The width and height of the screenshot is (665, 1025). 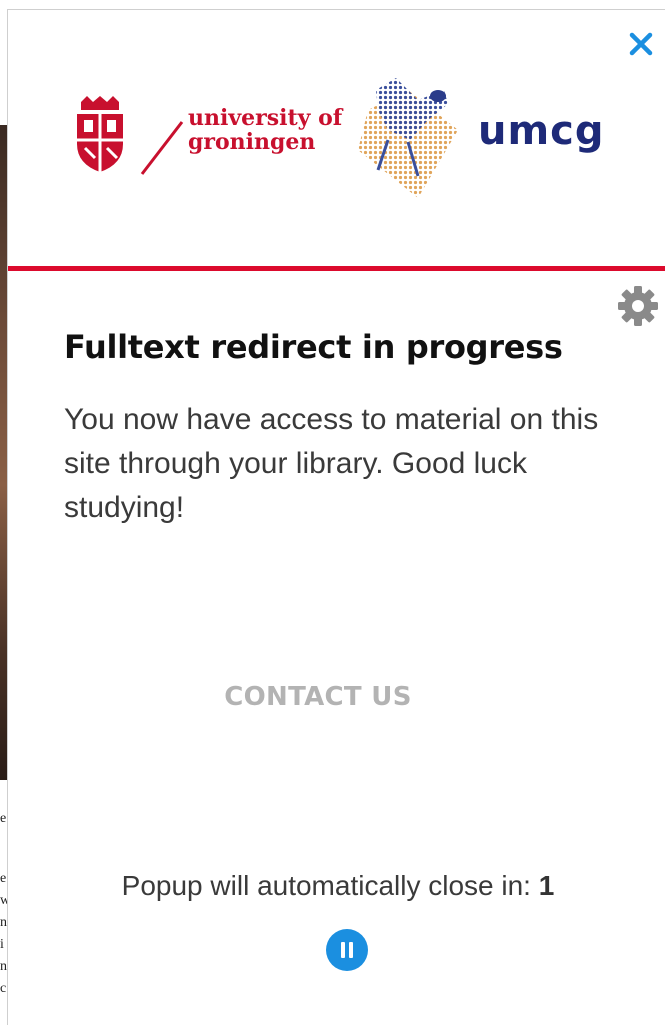 I want to click on close-icon, so click(x=641, y=44).